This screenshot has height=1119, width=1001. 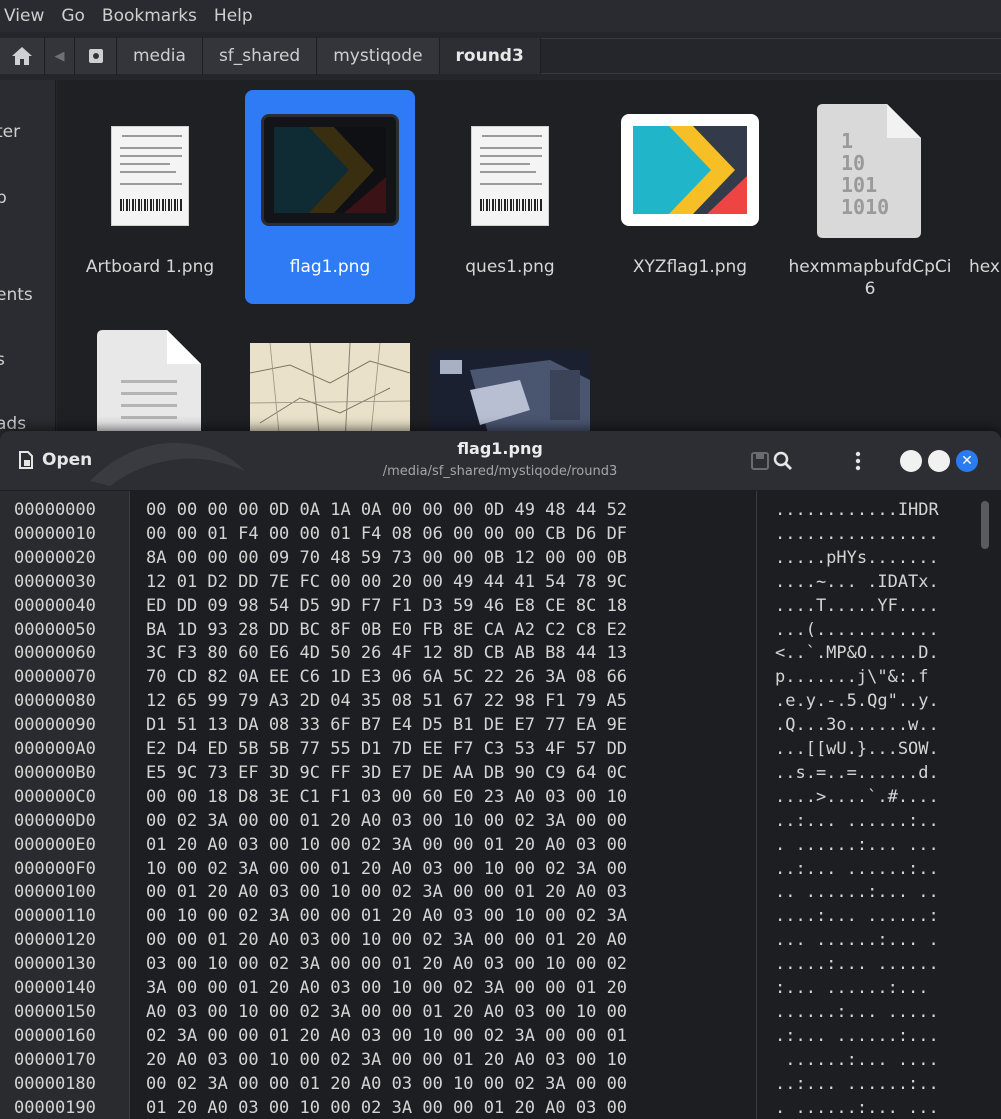 What do you see at coordinates (490, 56) in the screenshot?
I see `breadcrumb-round3: round3` at bounding box center [490, 56].